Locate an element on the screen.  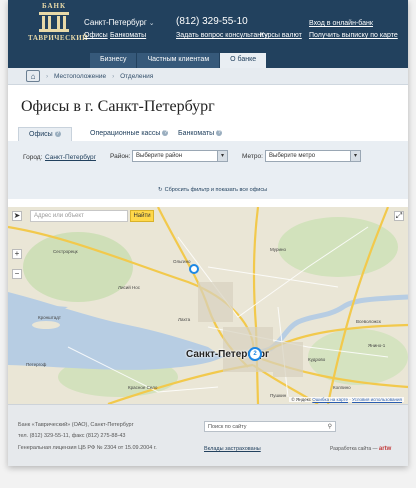
tab-cash-desks: Операционные кассы? is located at coordinates (129, 134).